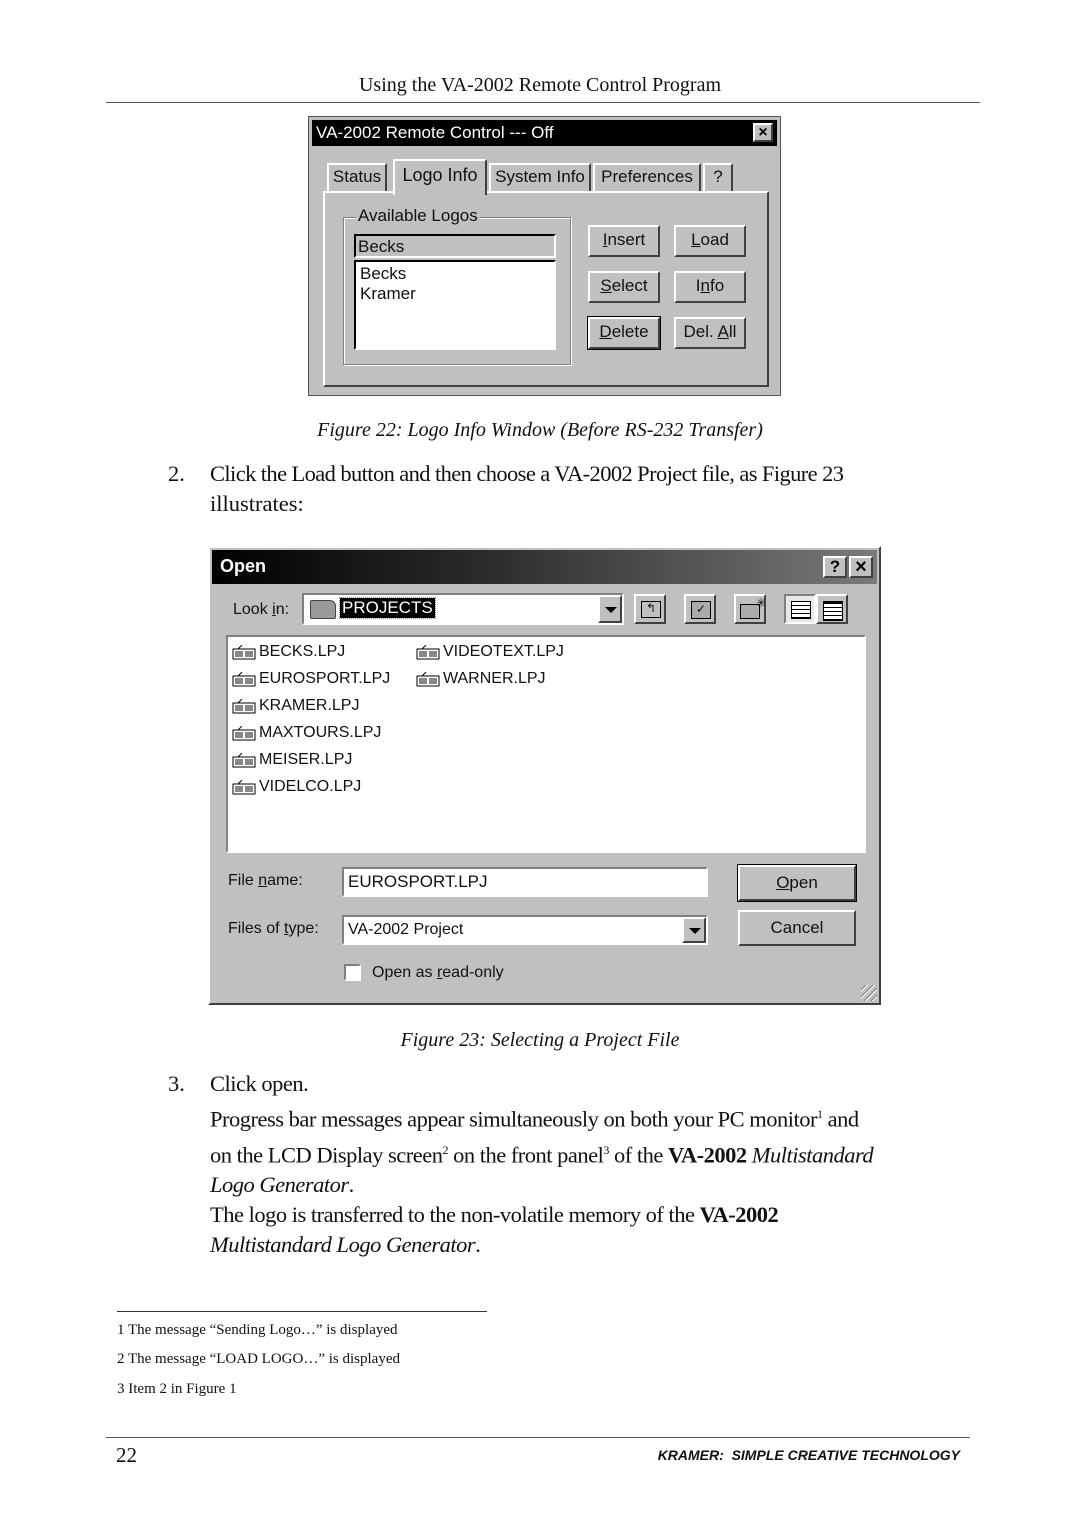 The width and height of the screenshot is (1080, 1529). I want to click on tab-label: ?, so click(718, 176).